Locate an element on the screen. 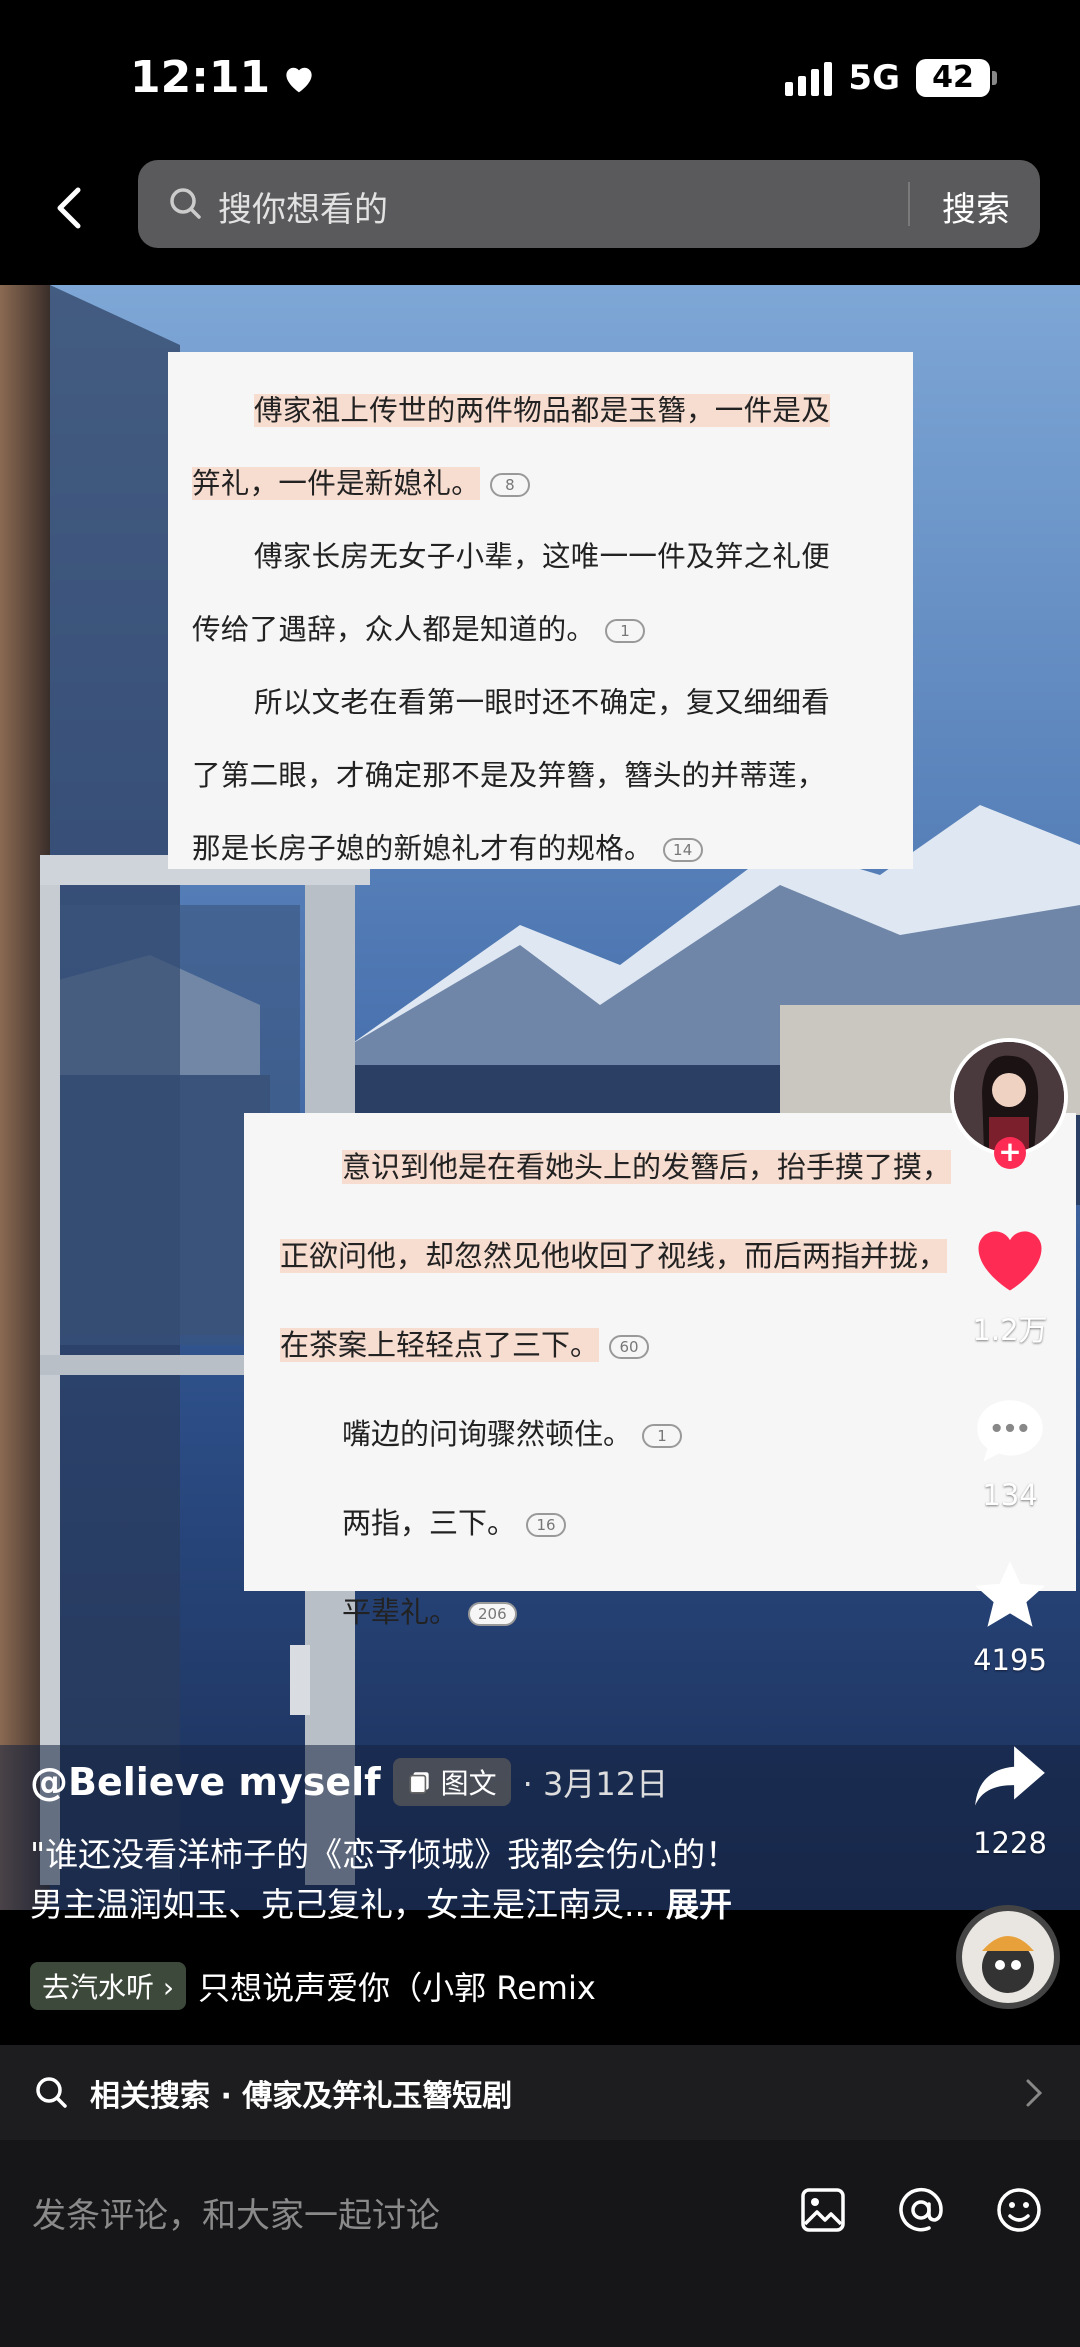  music-disc-icon is located at coordinates (1008, 1957).